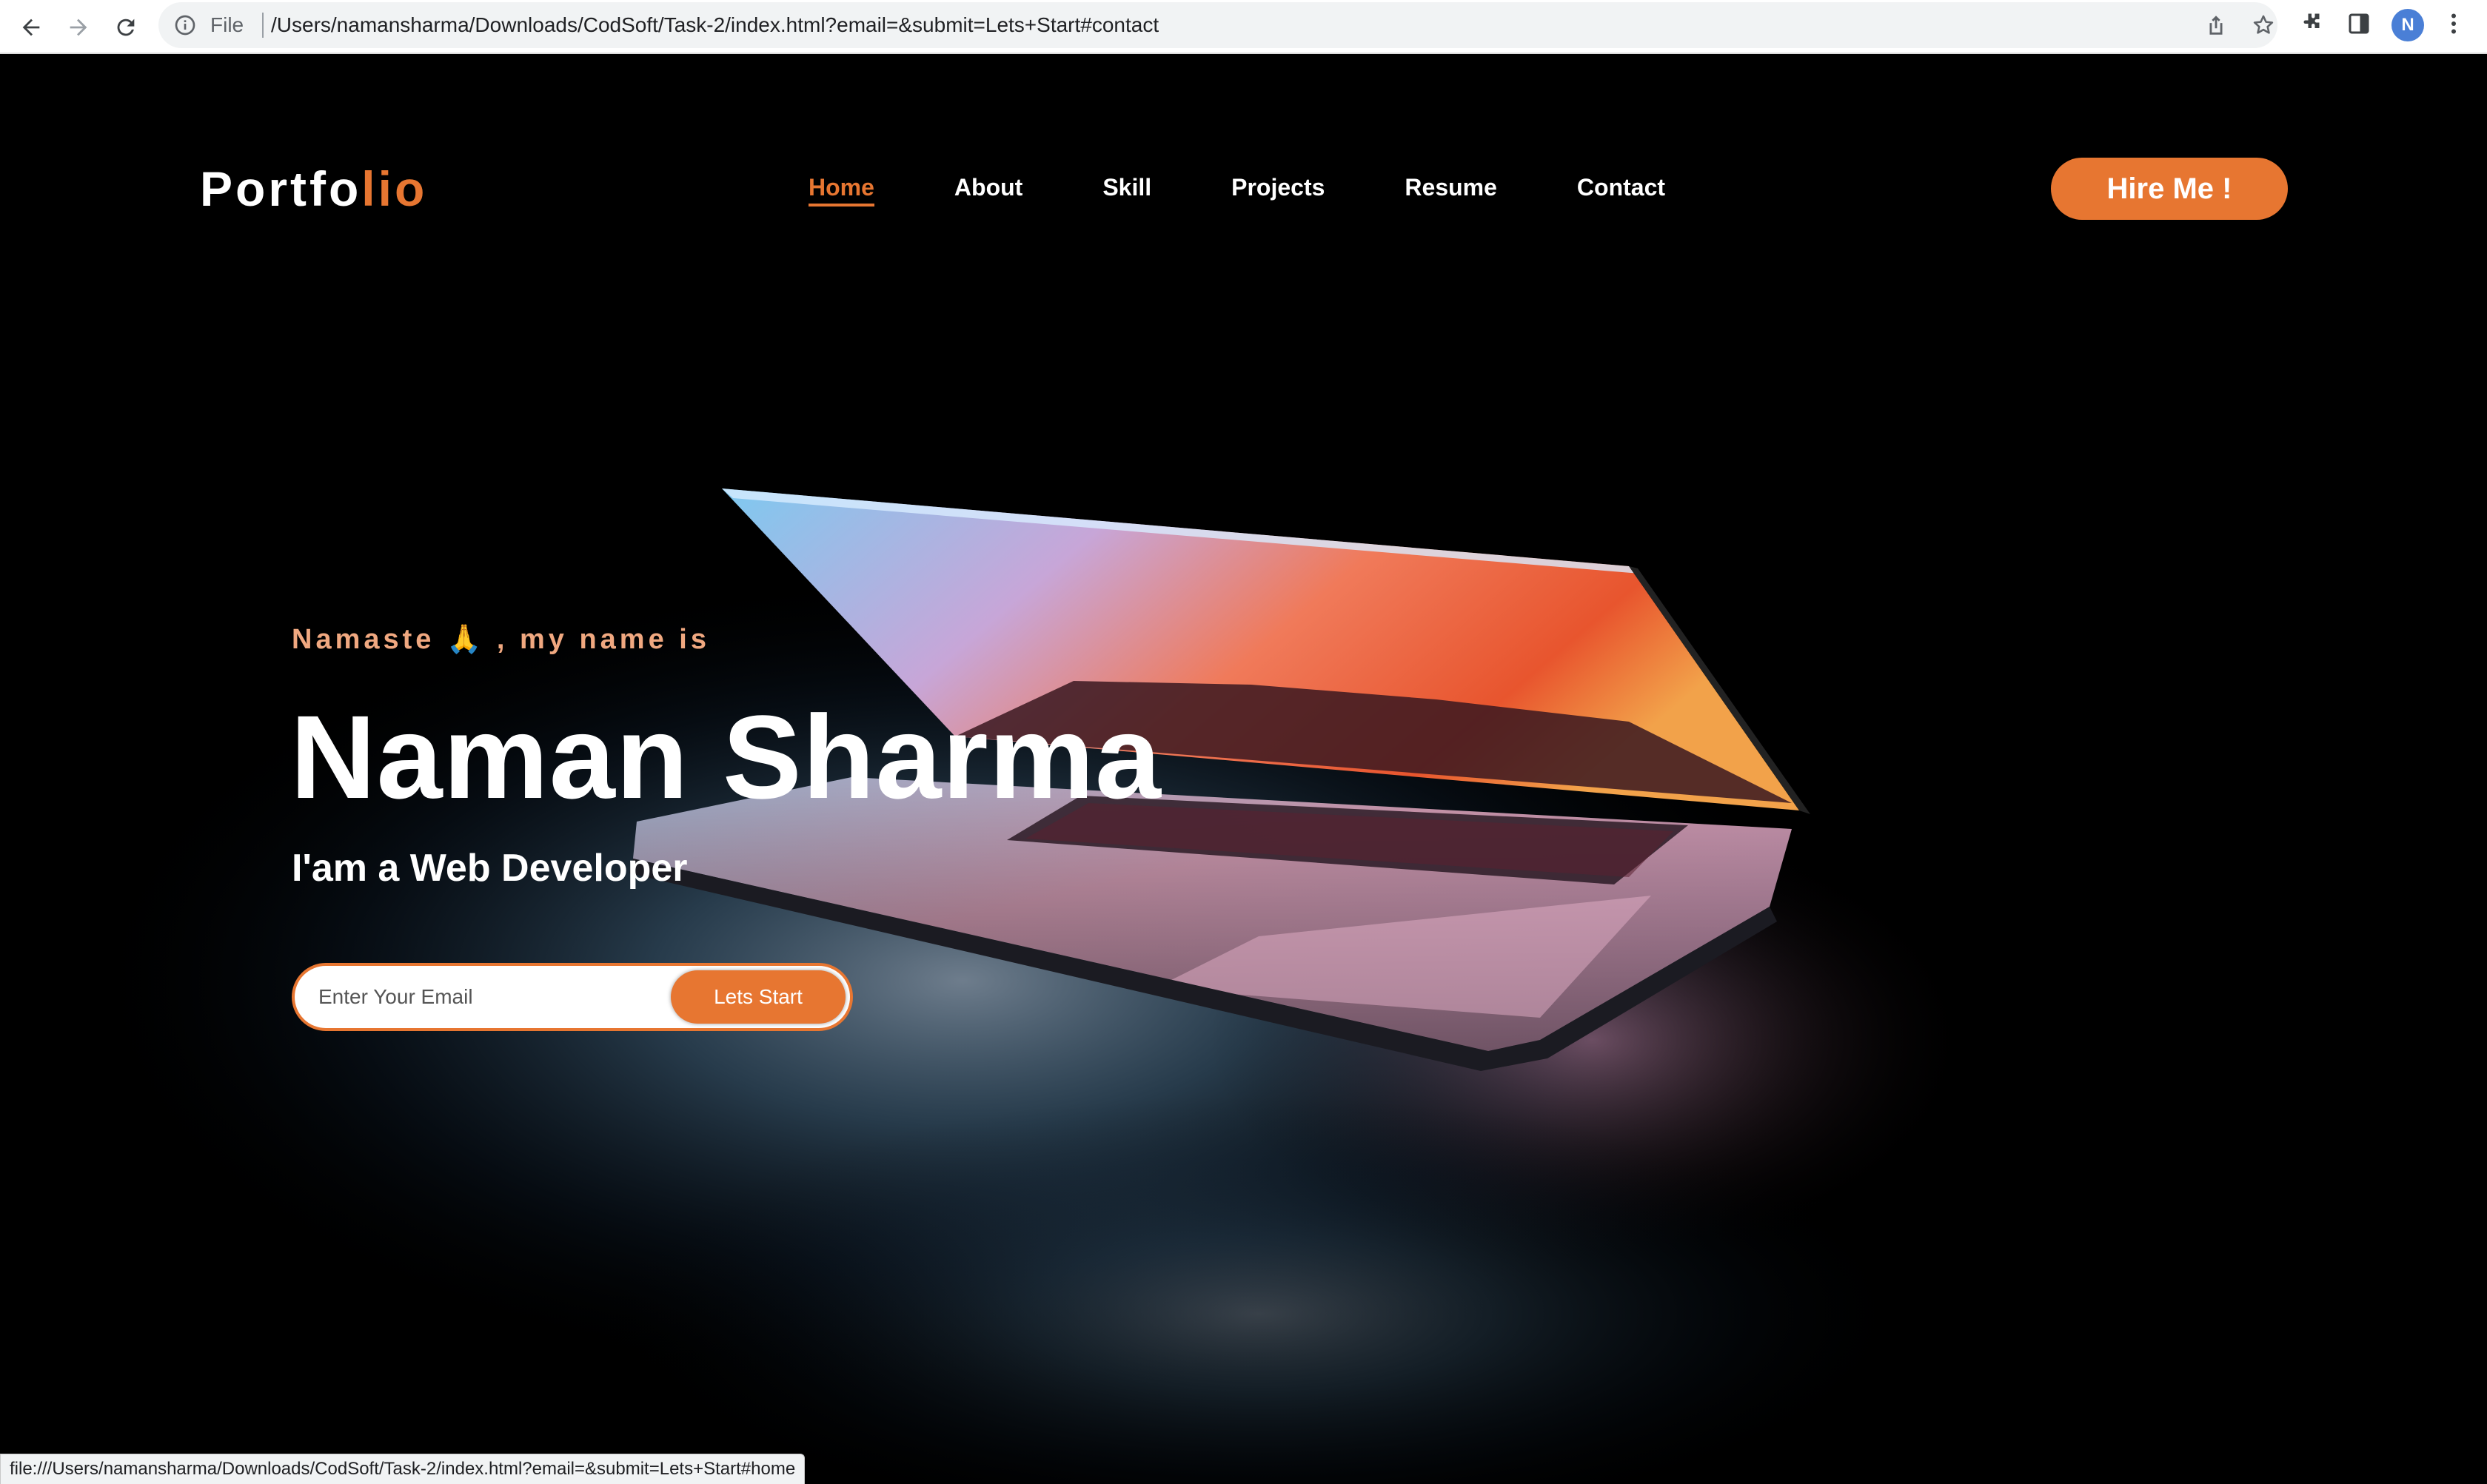 The height and width of the screenshot is (1484, 2487). I want to click on back-button, so click(31, 27).